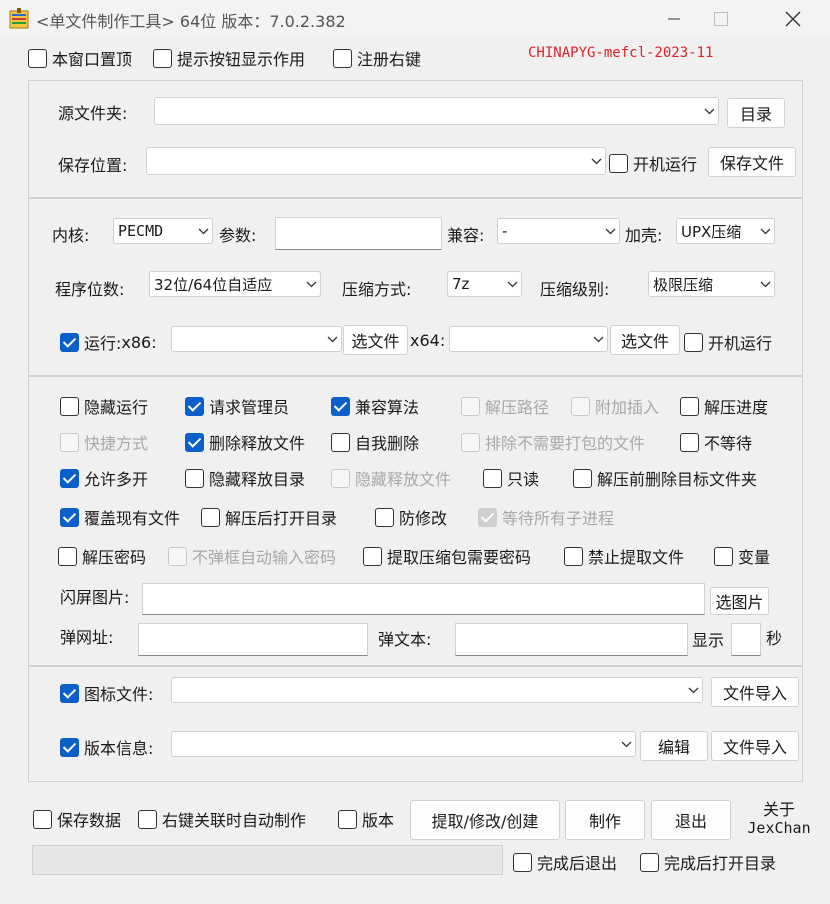 This screenshot has height=904, width=830. Describe the element at coordinates (742, 556) in the screenshot. I see `variables-checkbox: 变量` at that location.